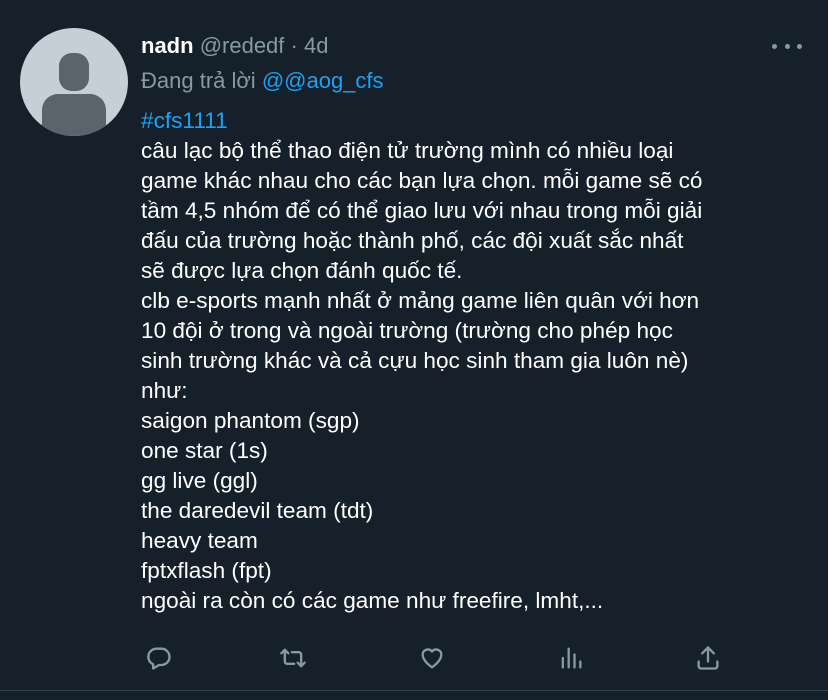 Image resolution: width=828 pixels, height=700 pixels. Describe the element at coordinates (204, 450) in the screenshot. I see `tweet-line: one star (1s)` at that location.